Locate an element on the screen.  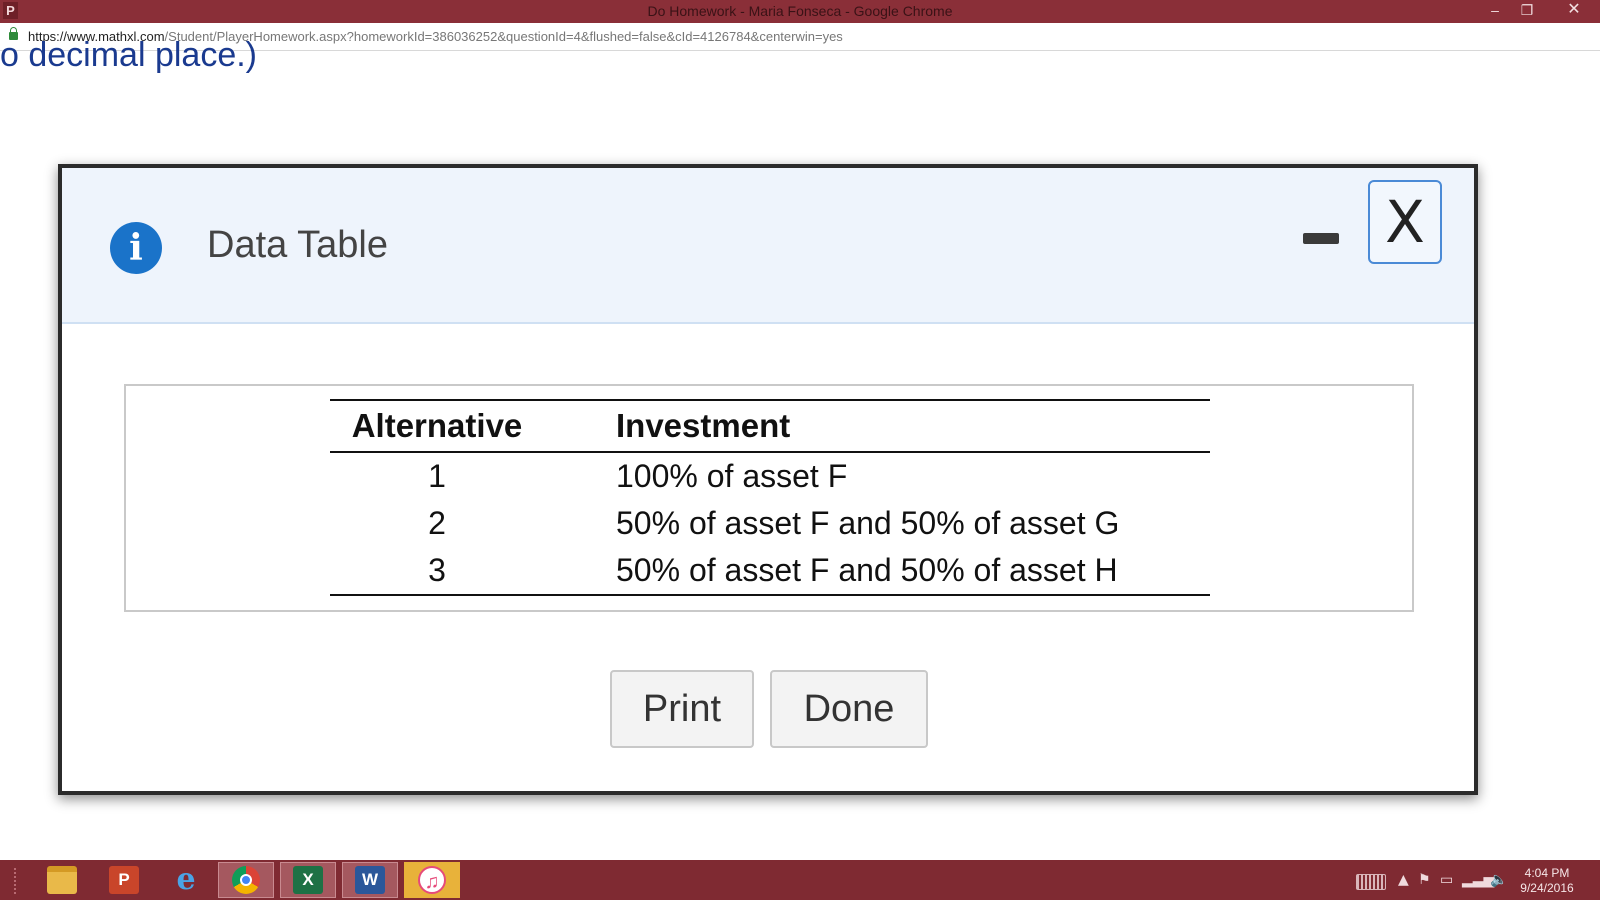
itunes-icon: ♫ is located at coordinates (432, 880).